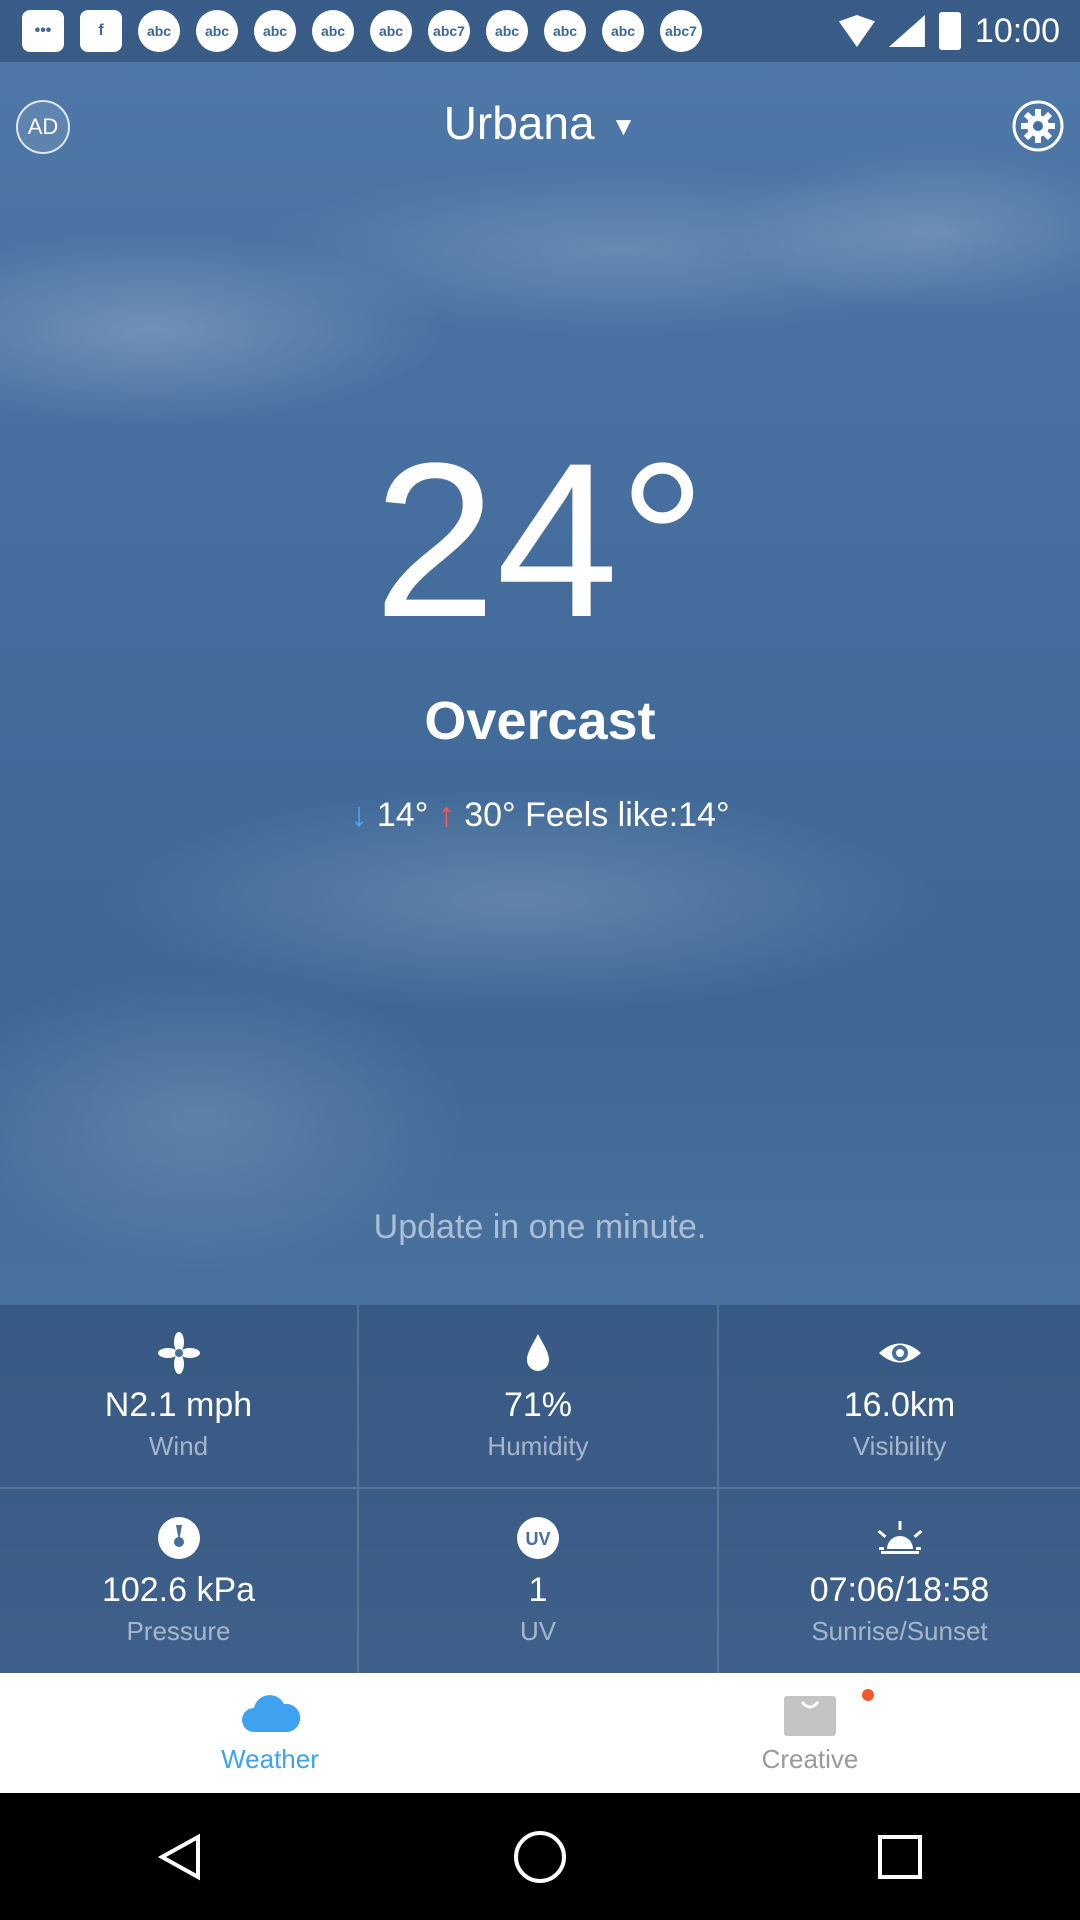 The image size is (1080, 1920). What do you see at coordinates (899, 1631) in the screenshot?
I see `sunrise-sunset-label: Sunrise/Sunset` at bounding box center [899, 1631].